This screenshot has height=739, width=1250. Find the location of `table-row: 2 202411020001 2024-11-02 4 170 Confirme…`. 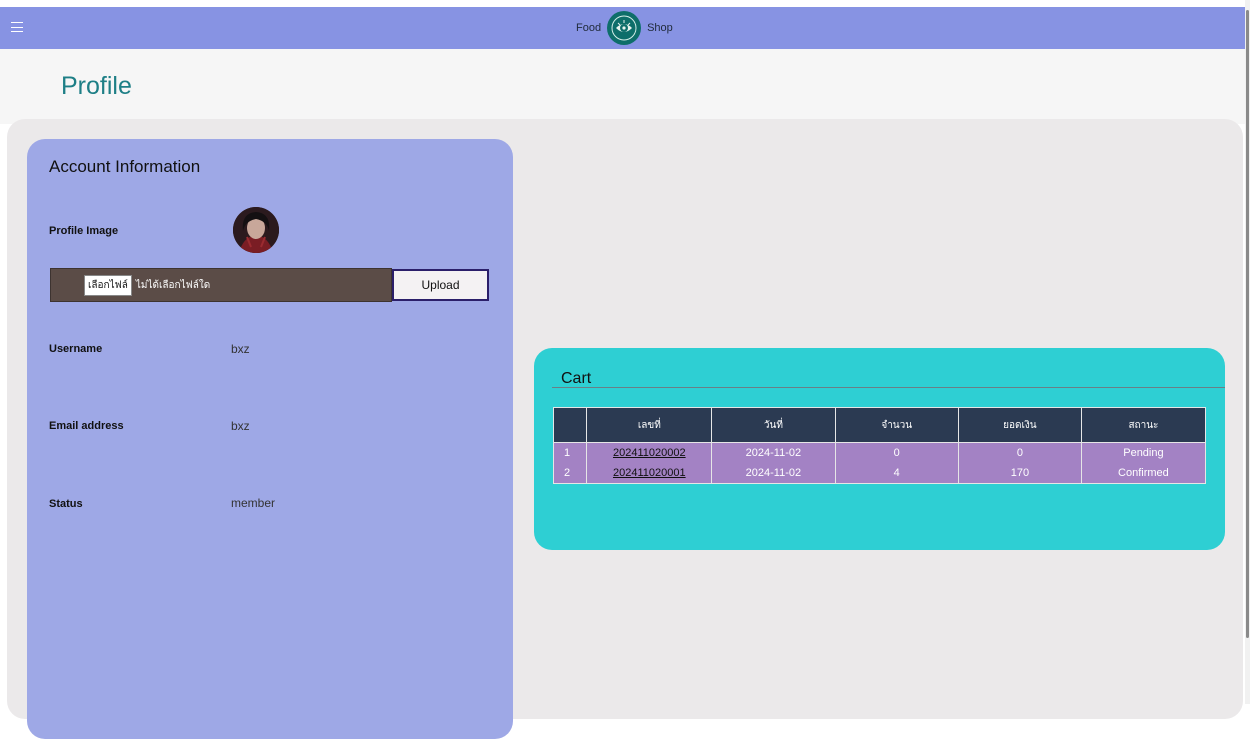

table-row: 2 202411020001 2024-11-02 4 170 Confirme… is located at coordinates (879, 473).